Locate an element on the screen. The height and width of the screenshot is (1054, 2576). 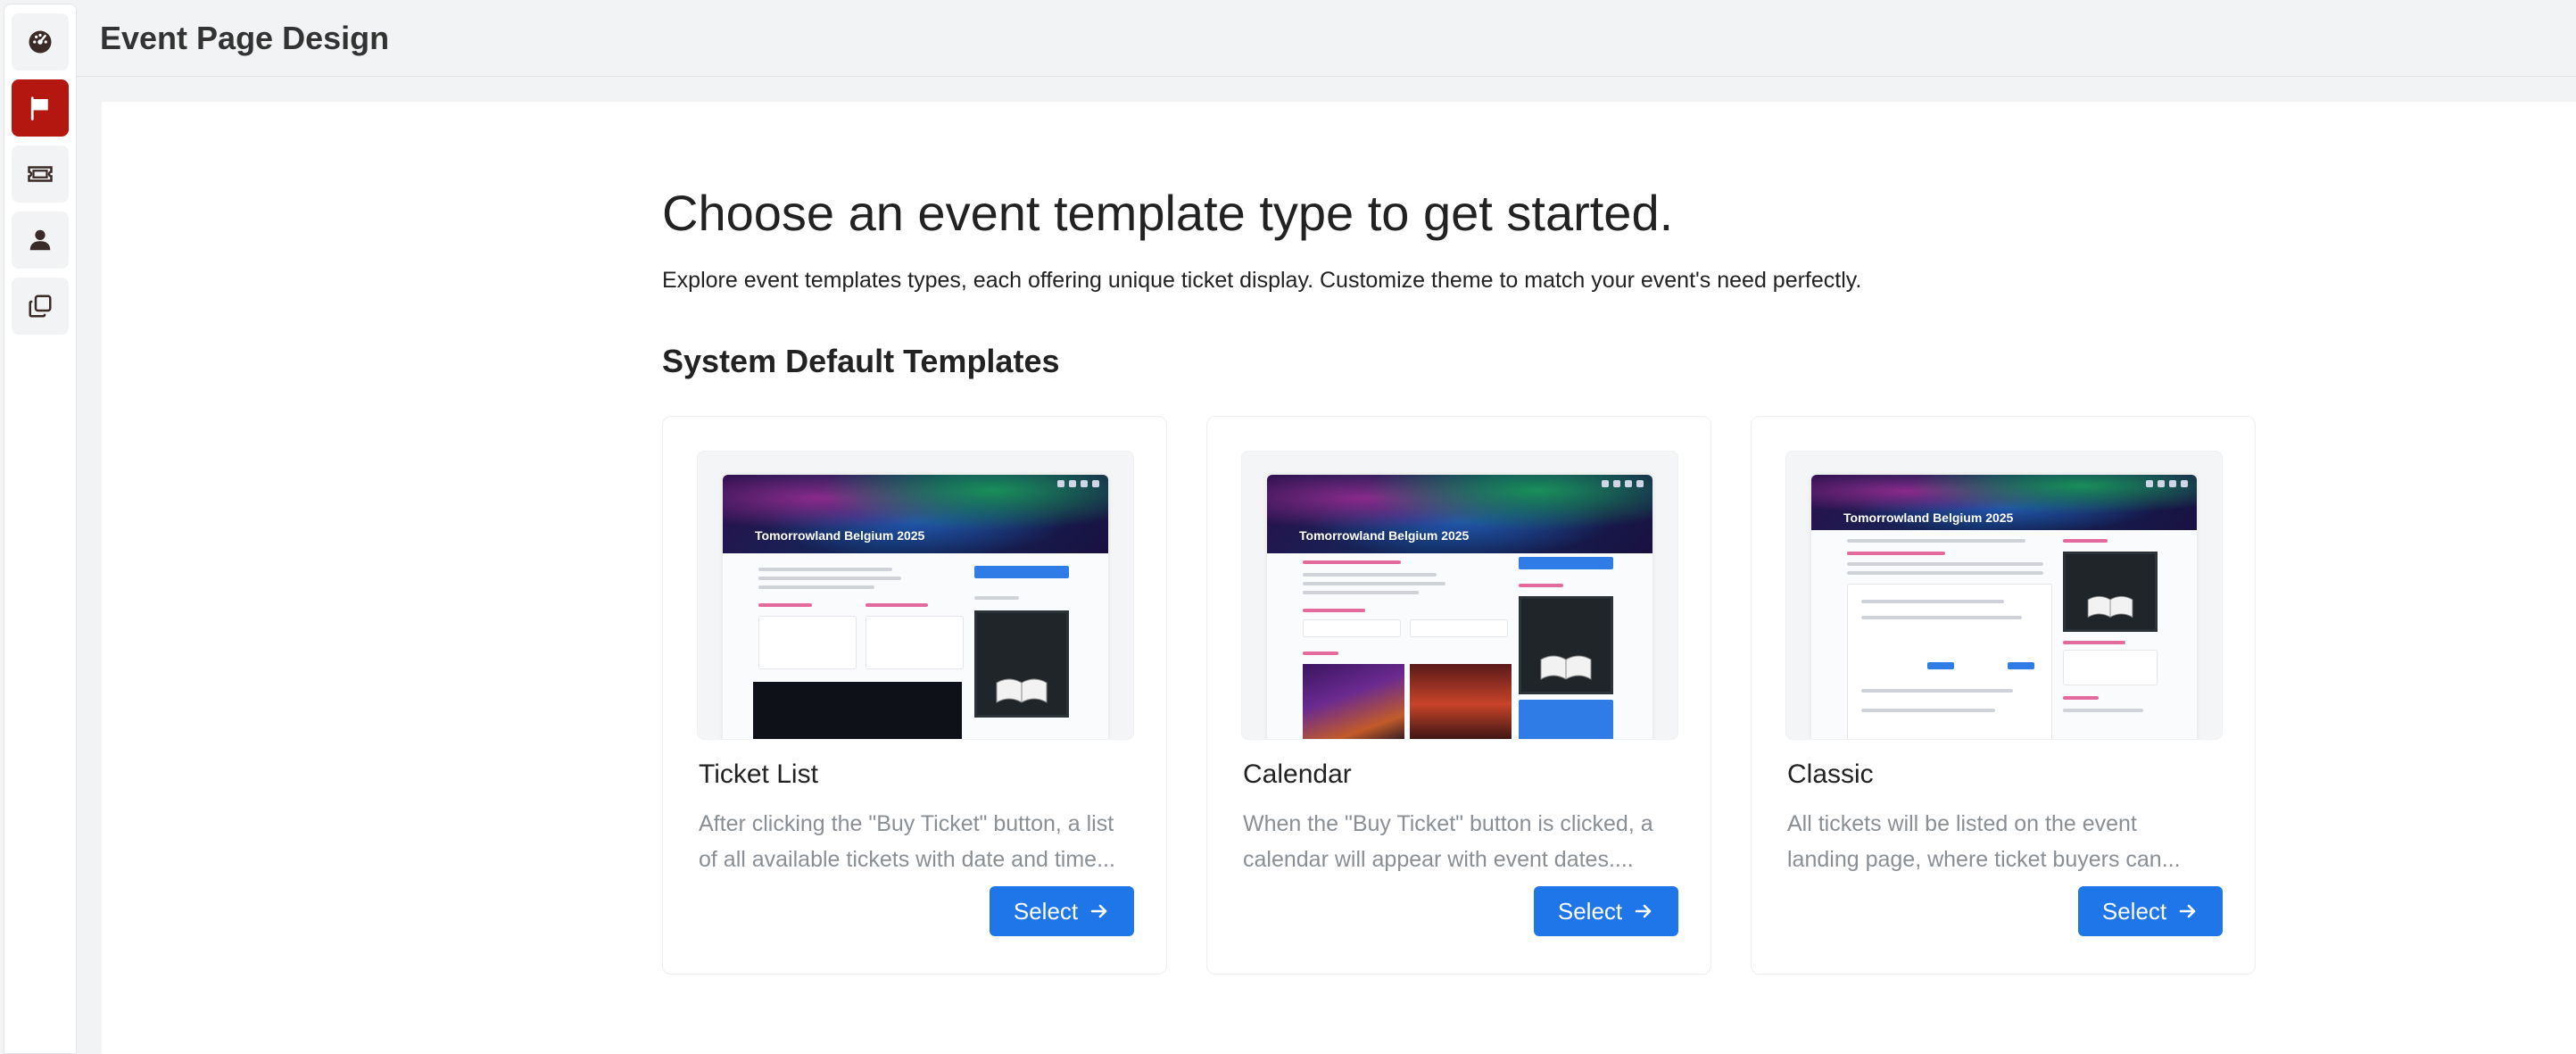
template-title: Ticket List is located at coordinates (758, 774).